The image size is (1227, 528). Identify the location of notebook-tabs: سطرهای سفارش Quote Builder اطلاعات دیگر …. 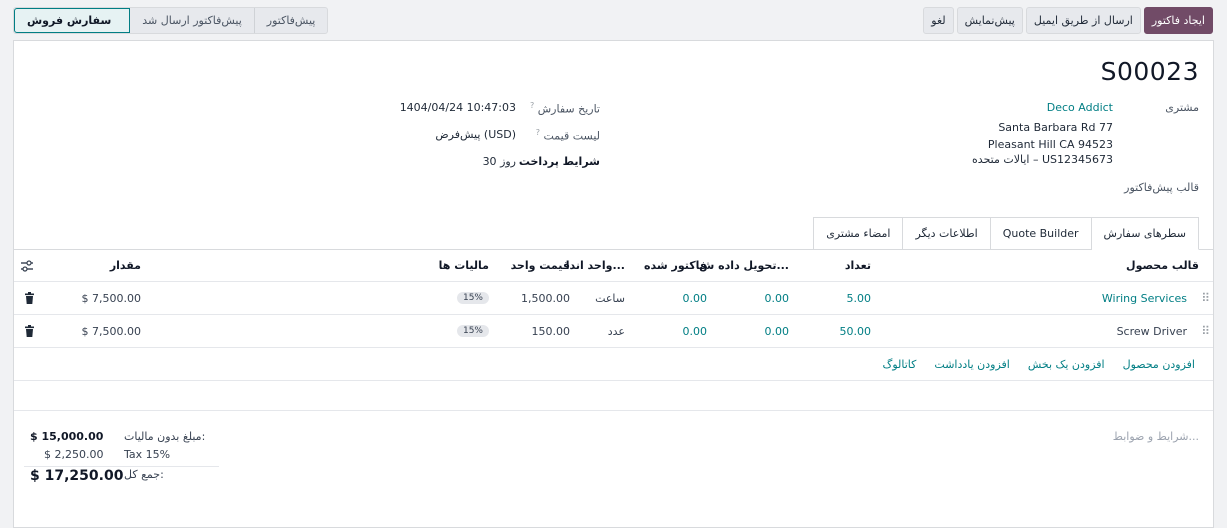
(1006, 233).